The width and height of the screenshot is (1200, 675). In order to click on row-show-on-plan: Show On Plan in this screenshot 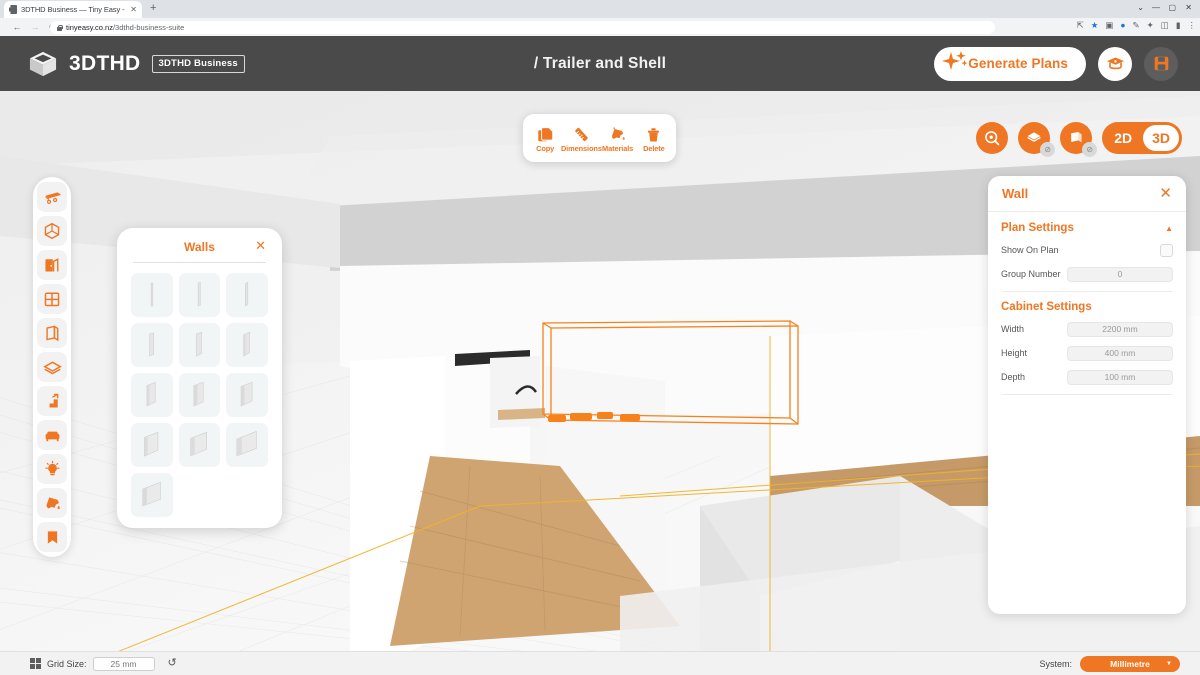, I will do `click(1087, 250)`.